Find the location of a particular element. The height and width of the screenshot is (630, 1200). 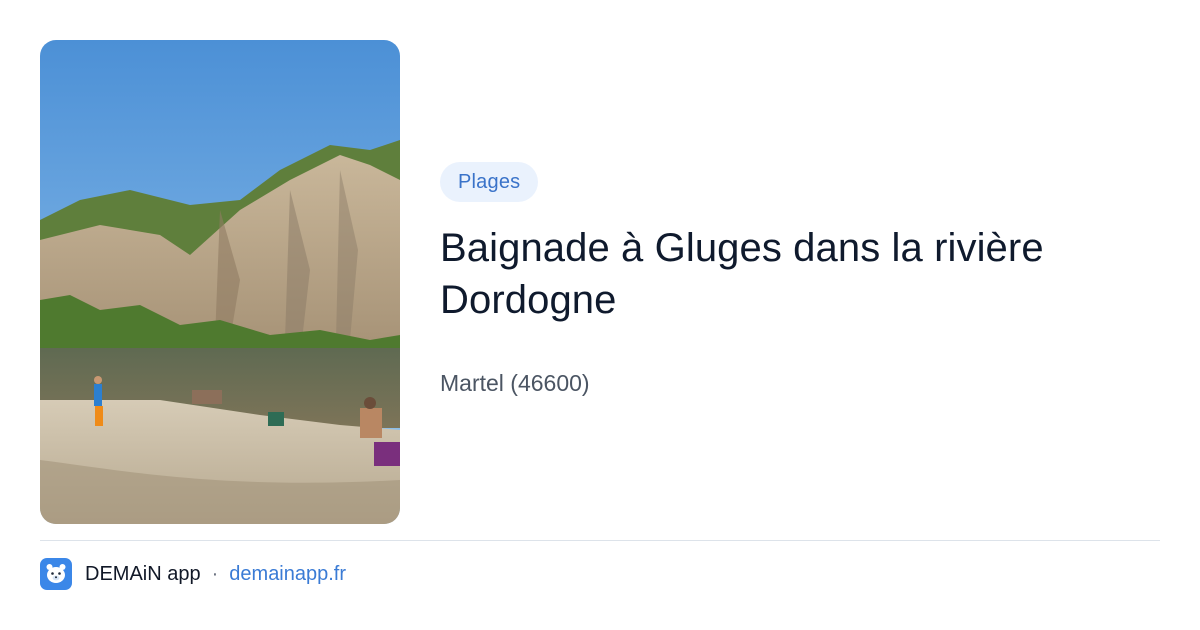

location-text: Martel (46600) is located at coordinates (515, 383).